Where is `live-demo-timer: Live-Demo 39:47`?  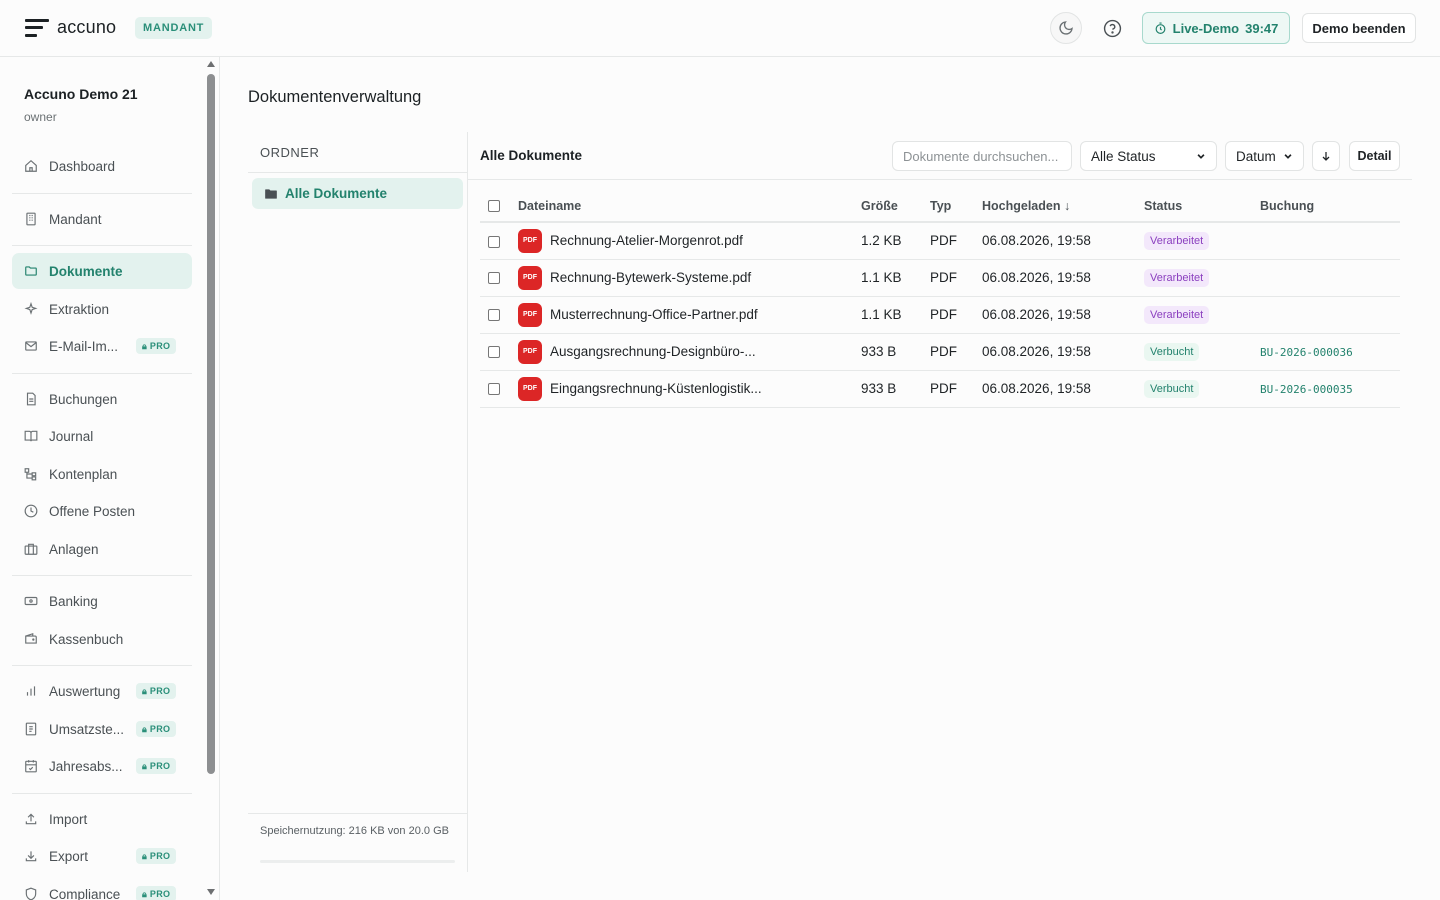 live-demo-timer: Live-Demo 39:47 is located at coordinates (1216, 28).